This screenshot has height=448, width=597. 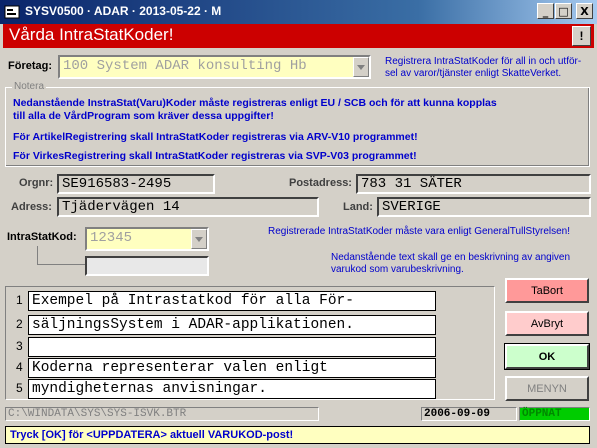 I want to click on close-button: X, so click(x=584, y=11).